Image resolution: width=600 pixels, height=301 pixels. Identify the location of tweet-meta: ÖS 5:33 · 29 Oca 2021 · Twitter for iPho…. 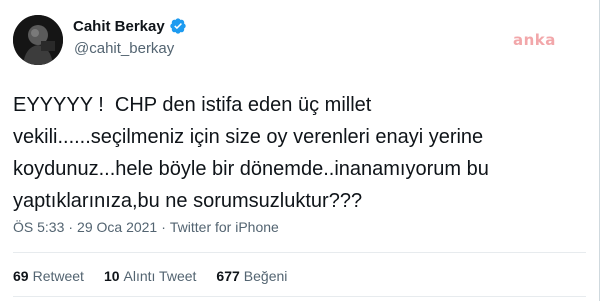
(146, 227).